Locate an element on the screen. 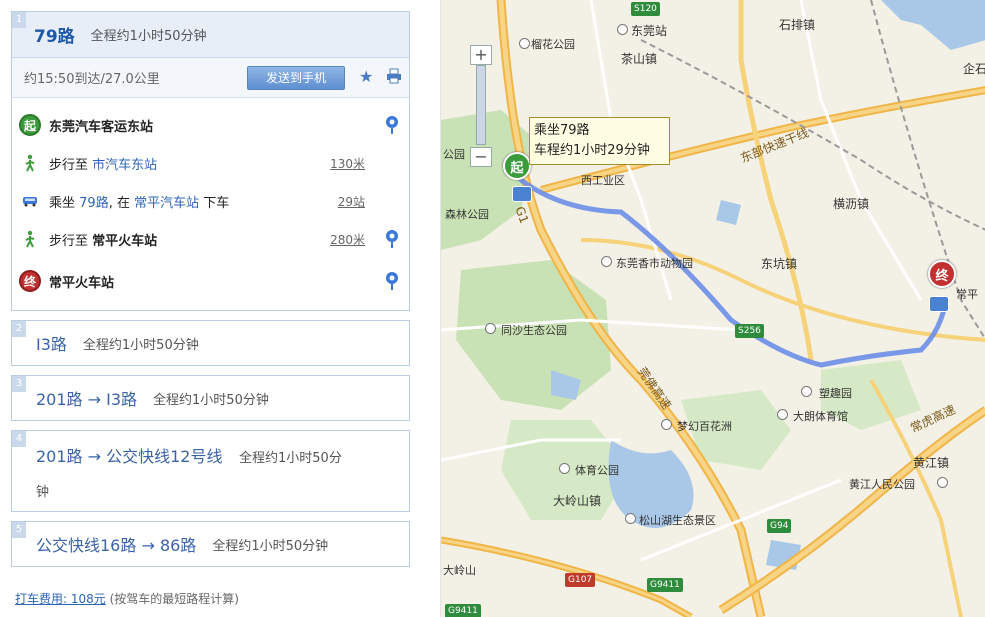 Image resolution: width=985 pixels, height=617 pixels. route-3-duration: 全程约1小时50分钟 is located at coordinates (211, 400).